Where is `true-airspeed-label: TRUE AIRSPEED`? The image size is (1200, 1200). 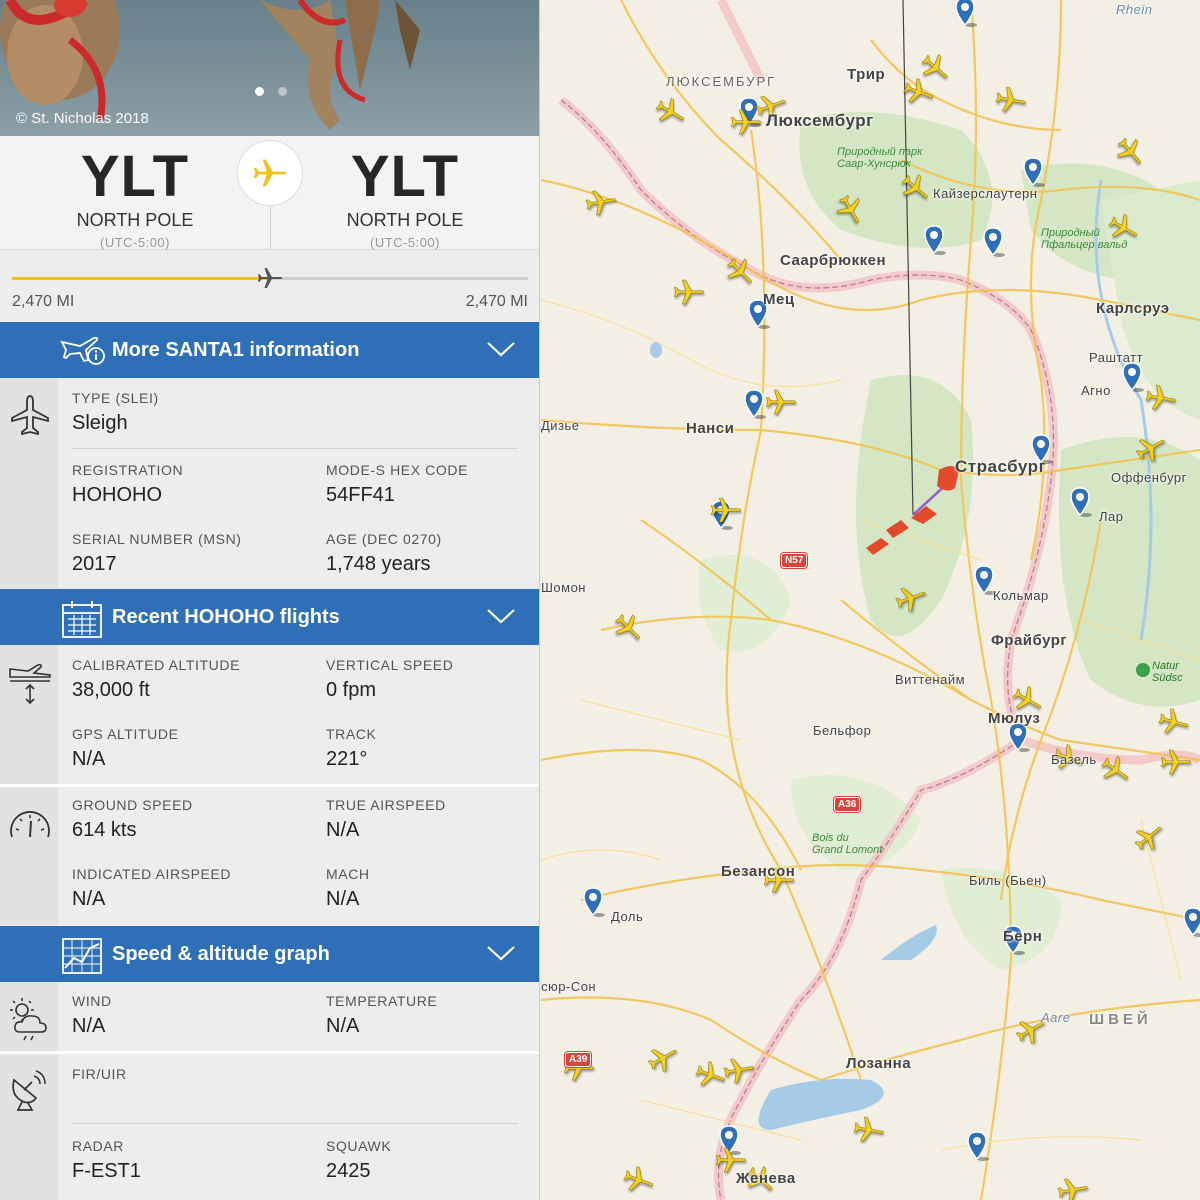
true-airspeed-label: TRUE AIRSPEED is located at coordinates (386, 805).